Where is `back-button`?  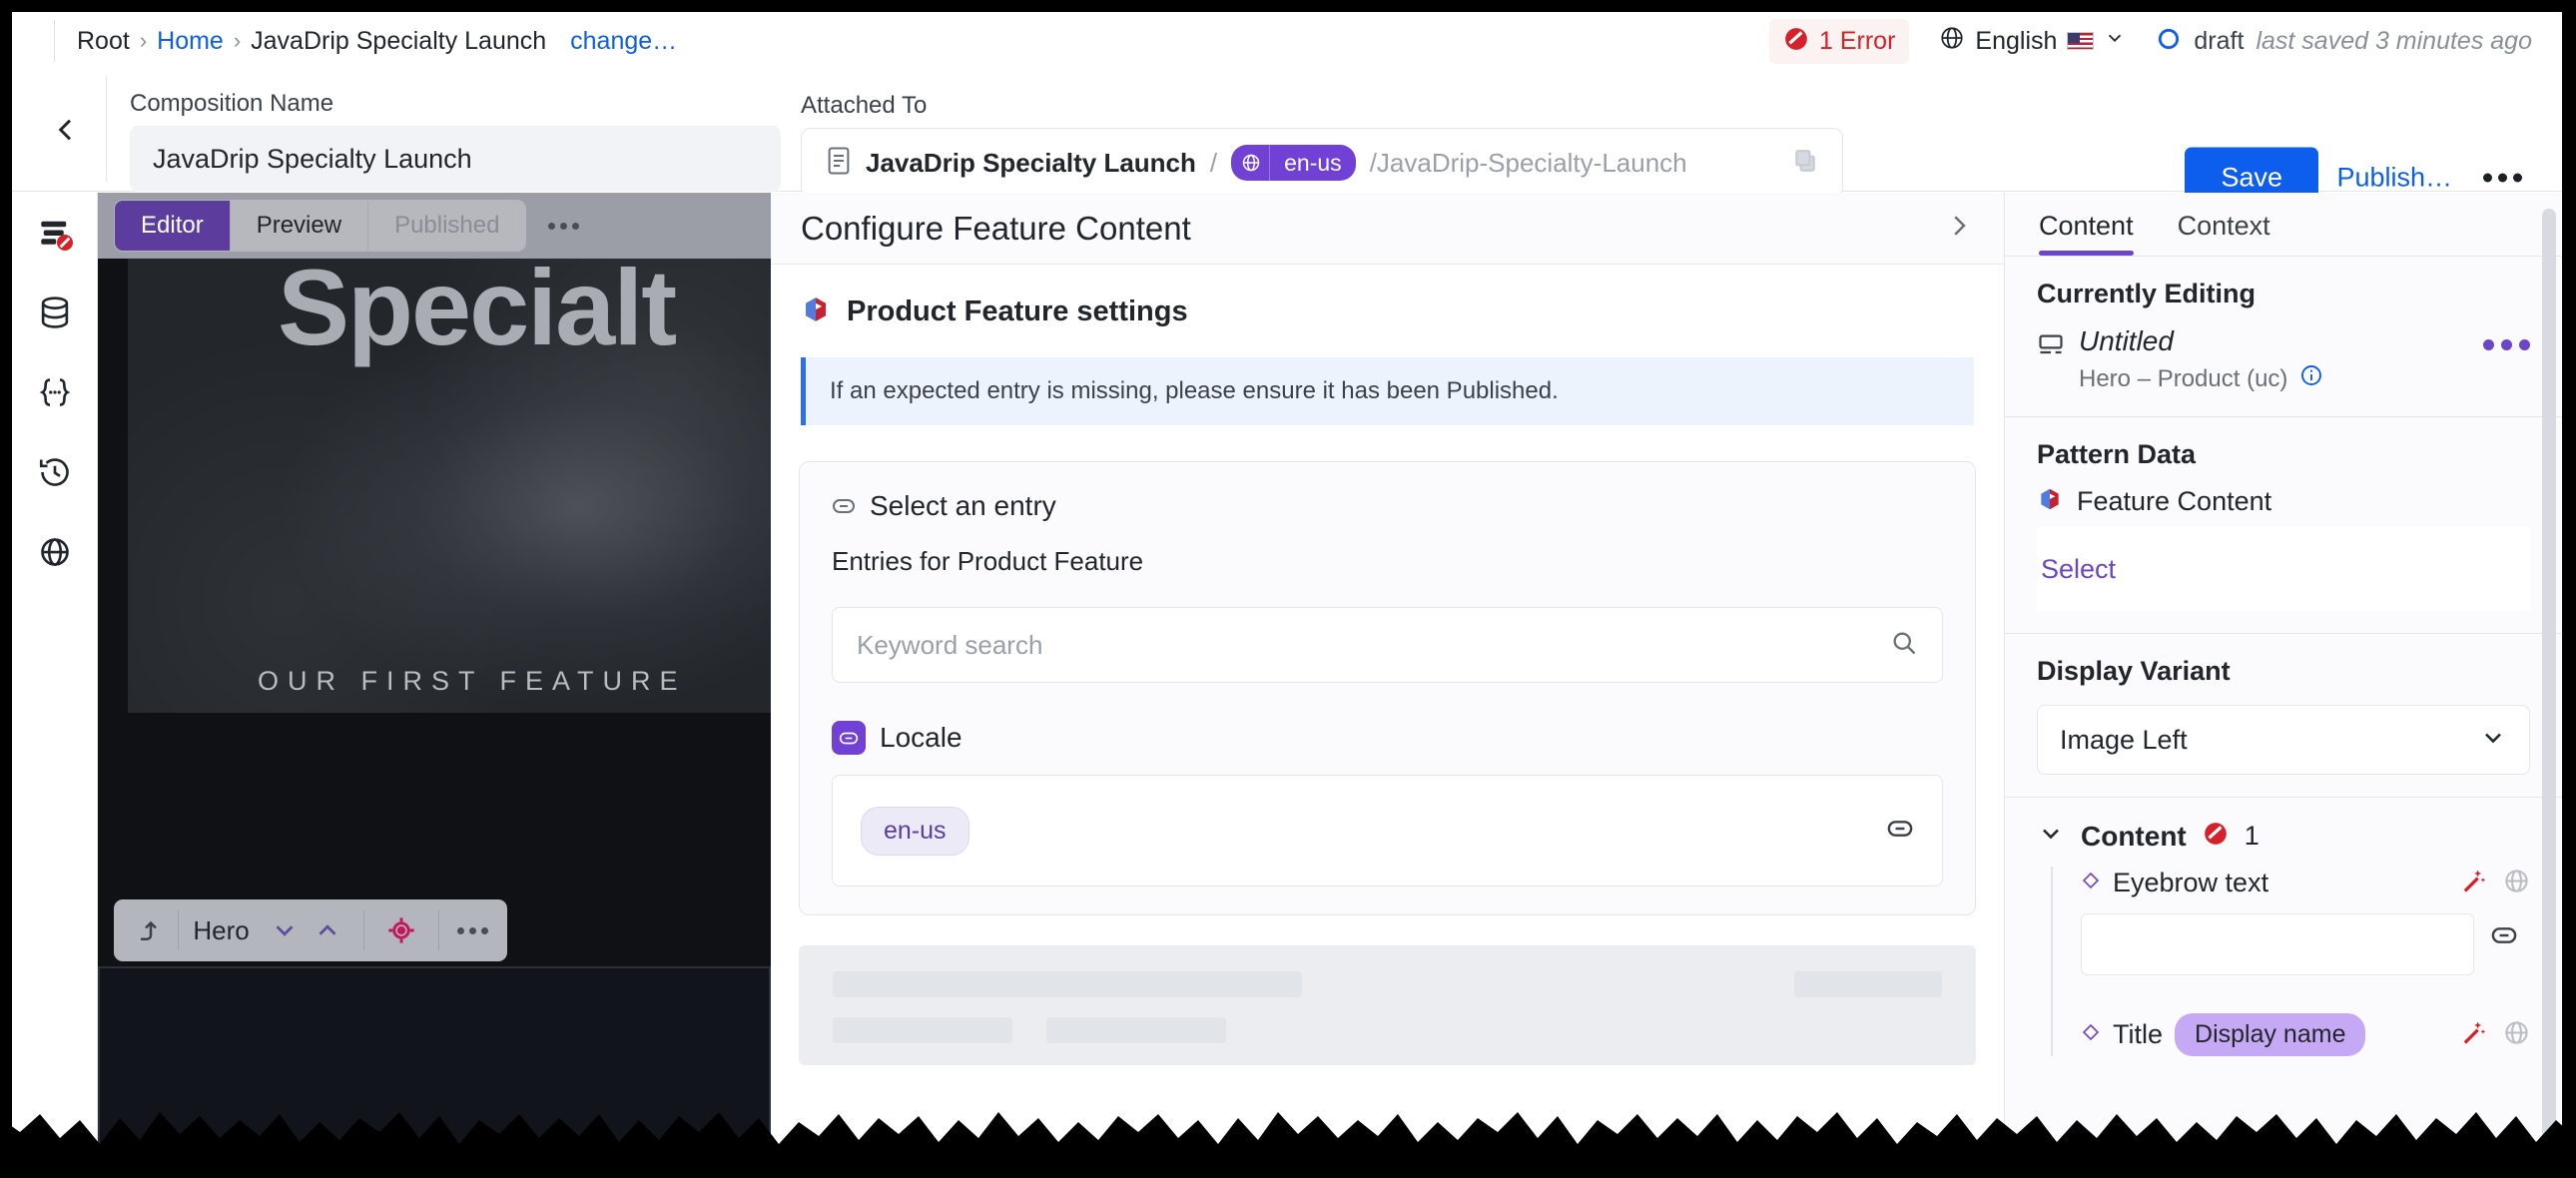 back-button is located at coordinates (66, 130).